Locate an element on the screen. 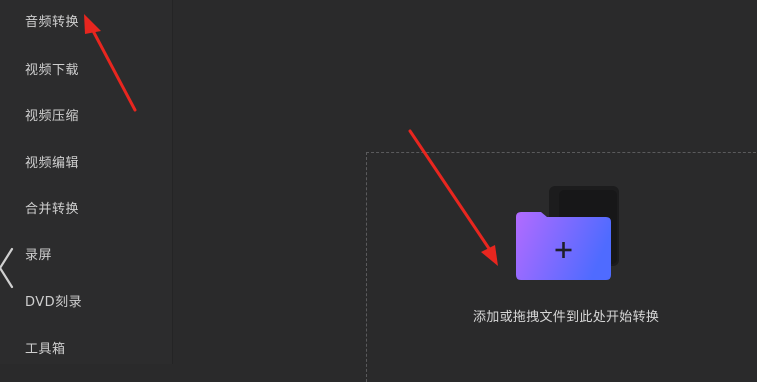 The image size is (757, 382). sidebar-item-screen-record: 录屏 is located at coordinates (38, 253).